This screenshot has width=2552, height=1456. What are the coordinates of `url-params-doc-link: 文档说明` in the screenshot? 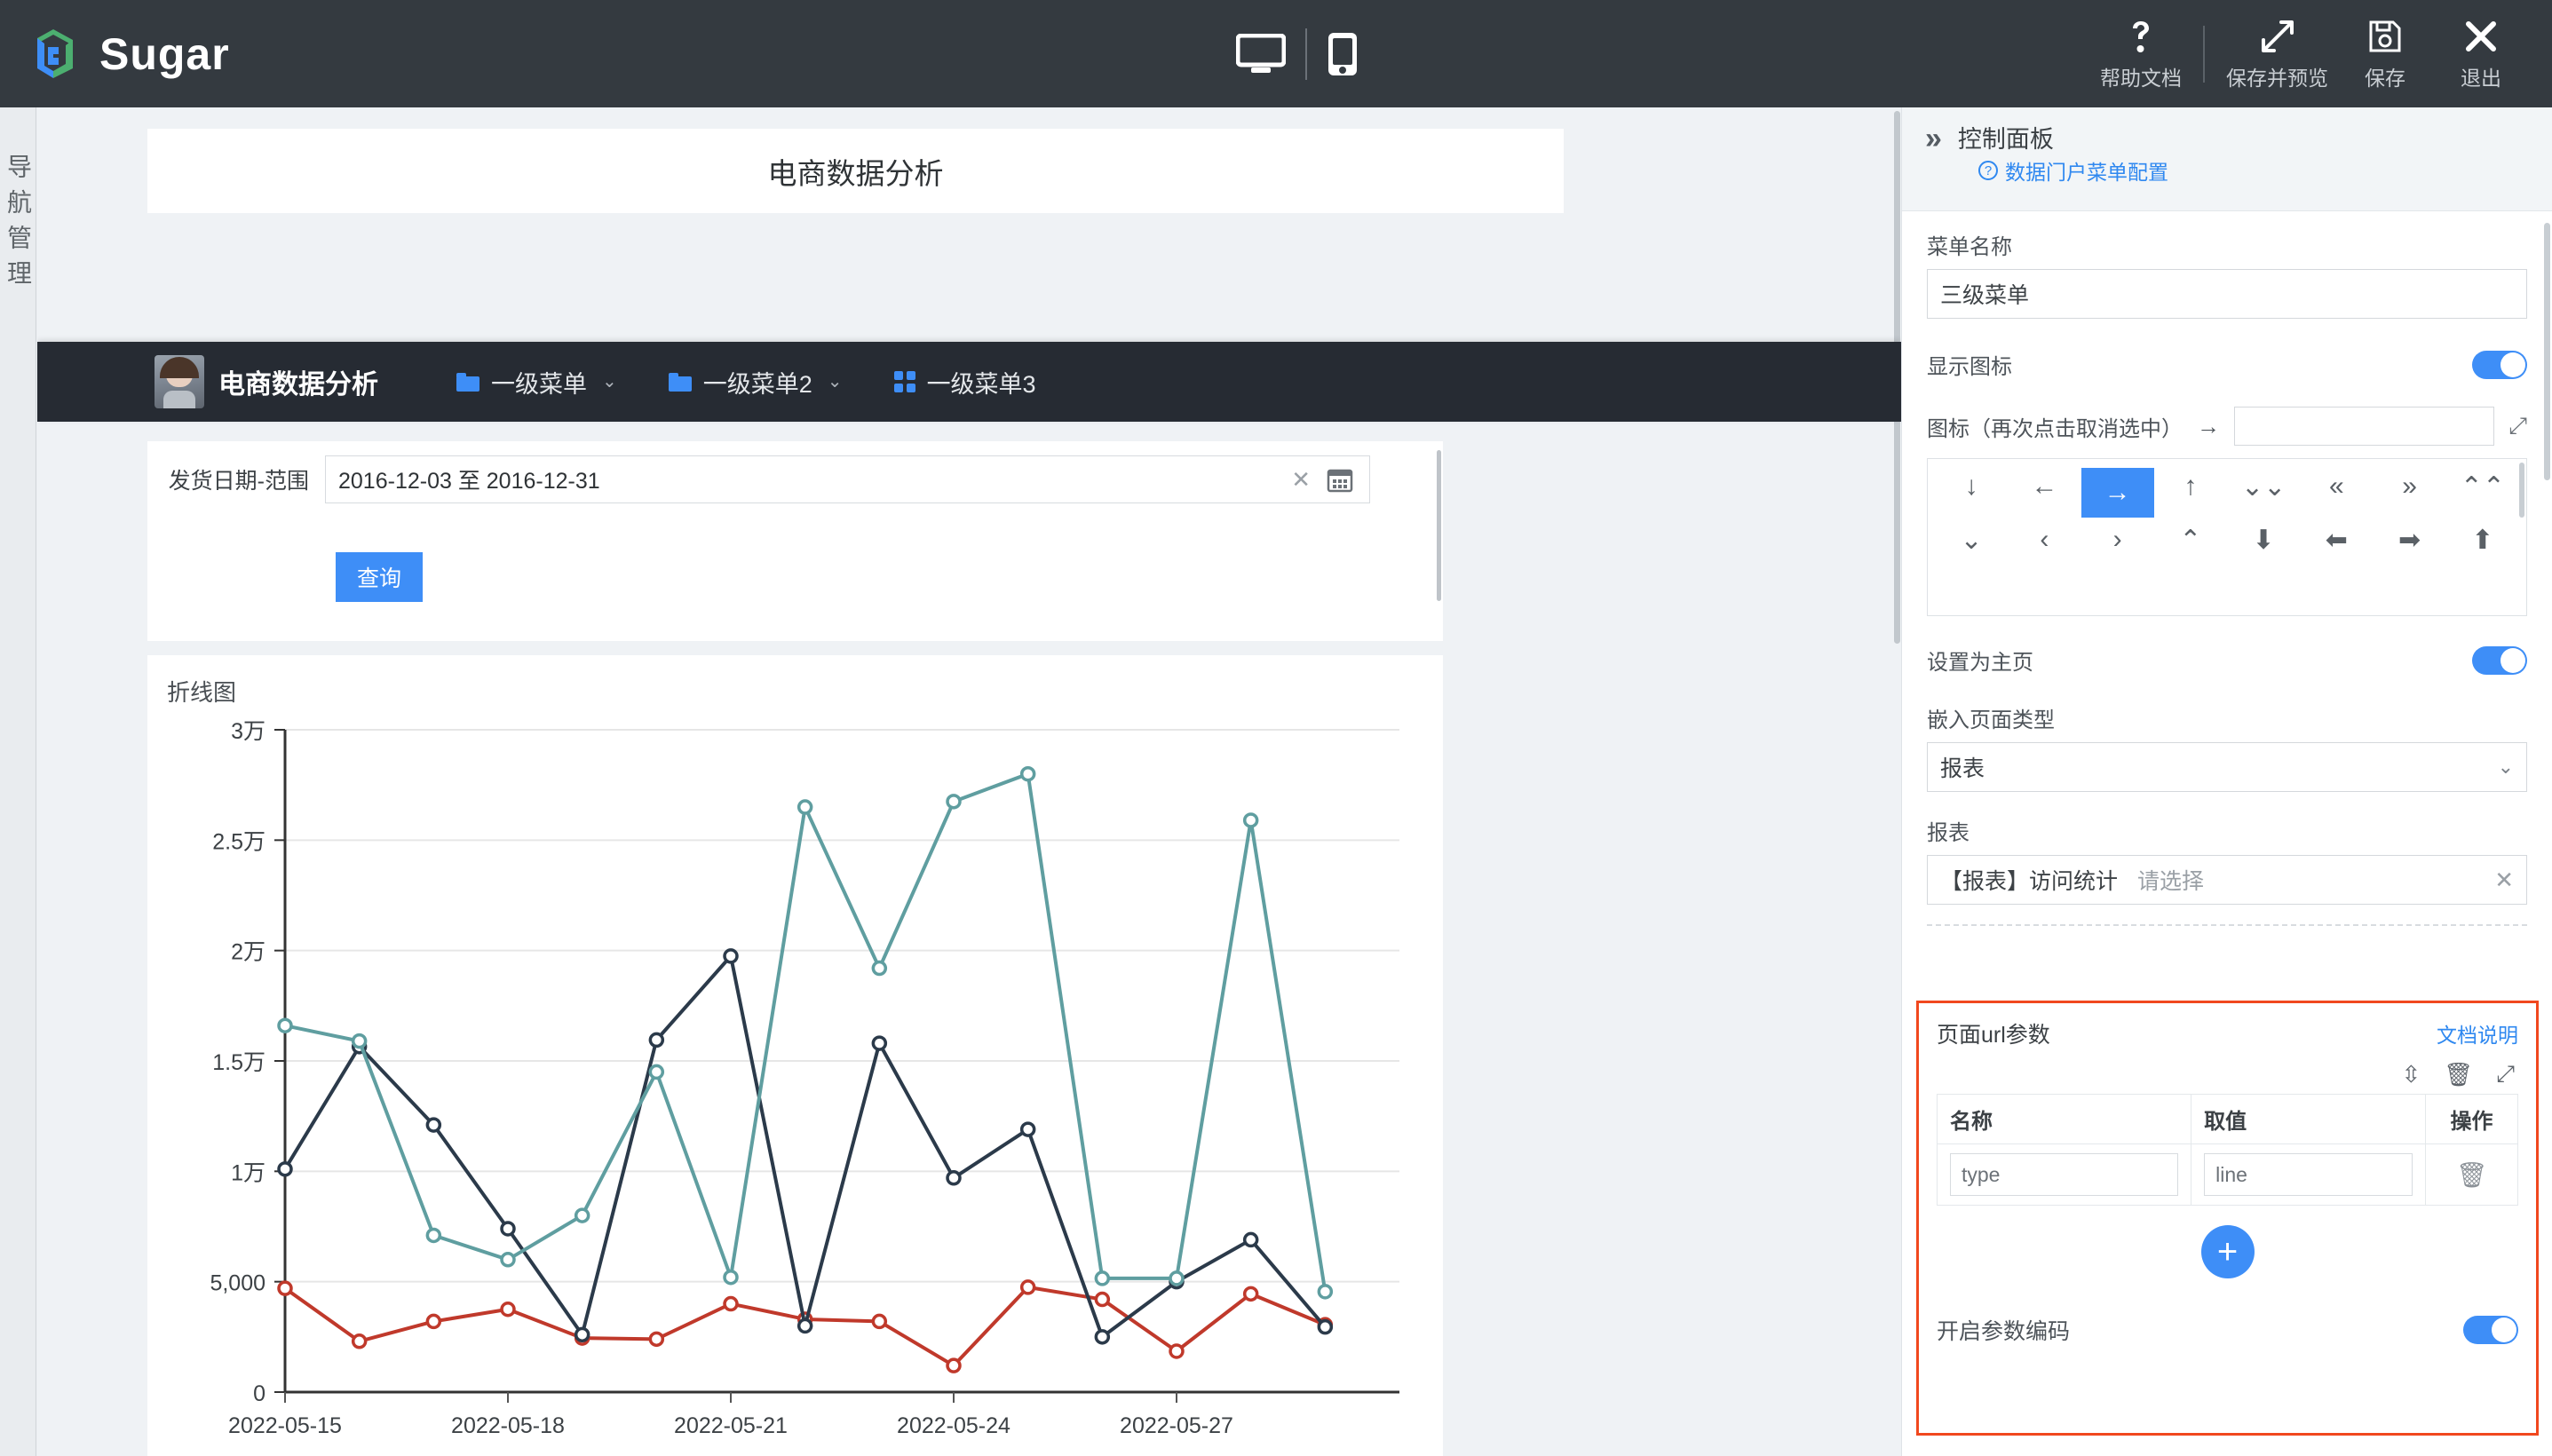 It's located at (2477, 1033).